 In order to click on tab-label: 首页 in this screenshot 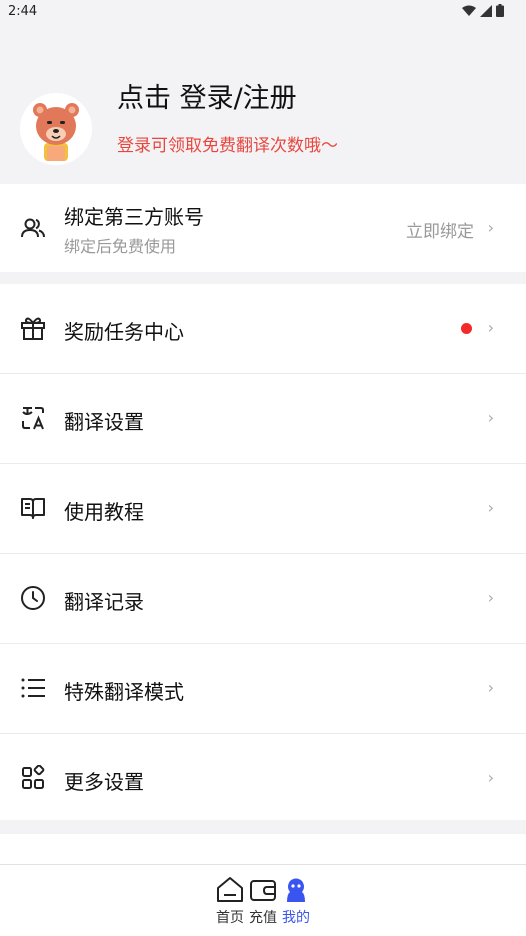, I will do `click(230, 918)`.